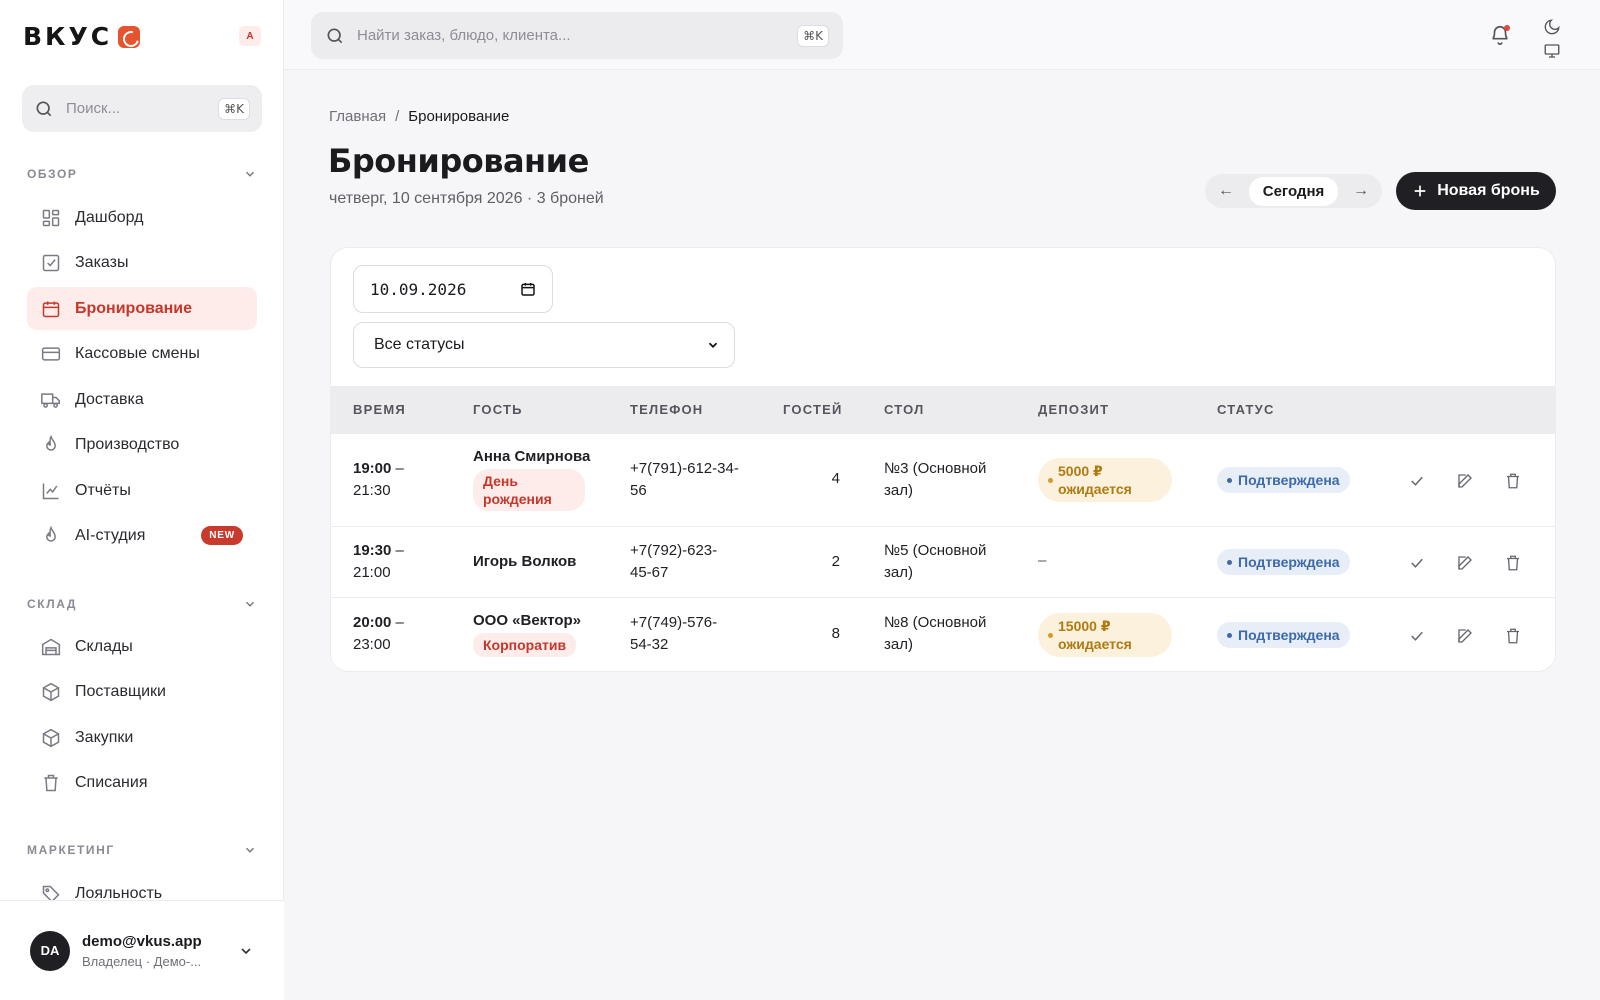 This screenshot has width=1600, height=1000. What do you see at coordinates (142, 444) in the screenshot?
I see `sidebar-item-production: Производство` at bounding box center [142, 444].